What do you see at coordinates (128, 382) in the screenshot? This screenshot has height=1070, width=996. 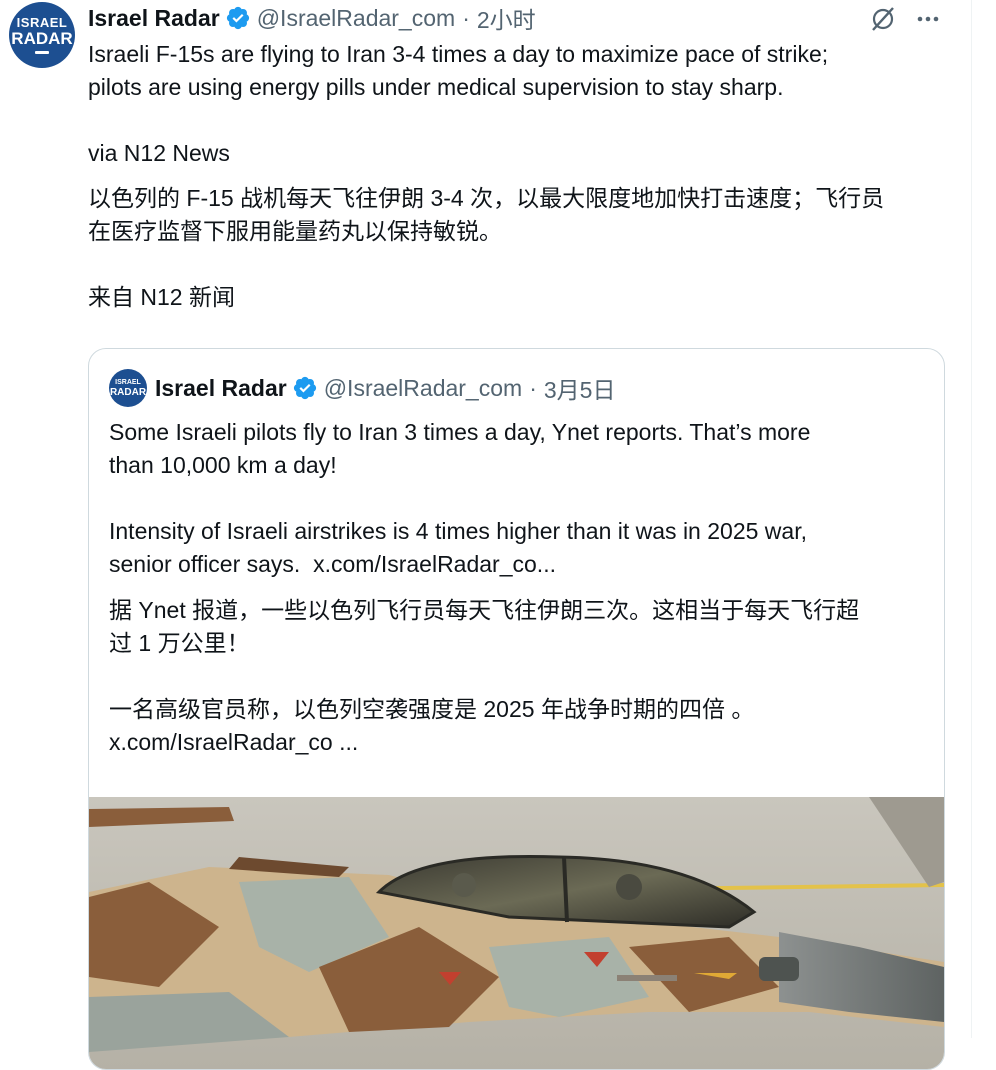 I see `quoted-avatar-logo-line1: ISRAEL` at bounding box center [128, 382].